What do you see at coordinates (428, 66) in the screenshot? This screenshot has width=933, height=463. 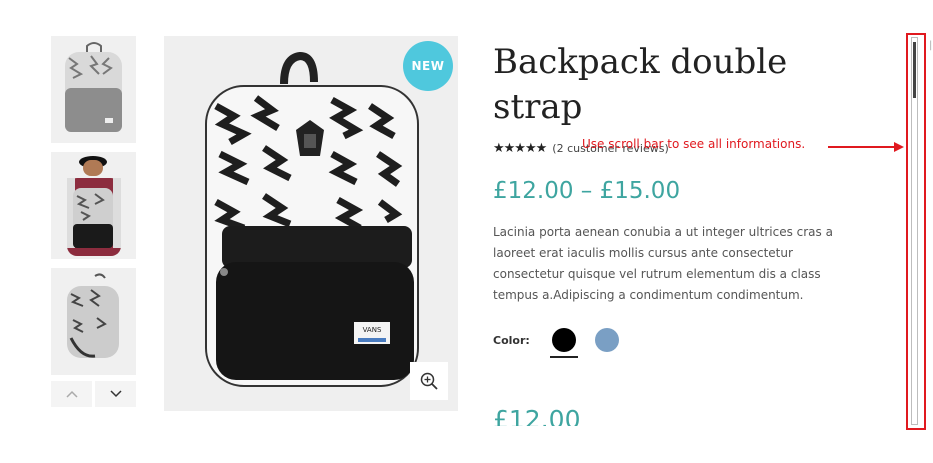 I see `new-badge: NEW` at bounding box center [428, 66].